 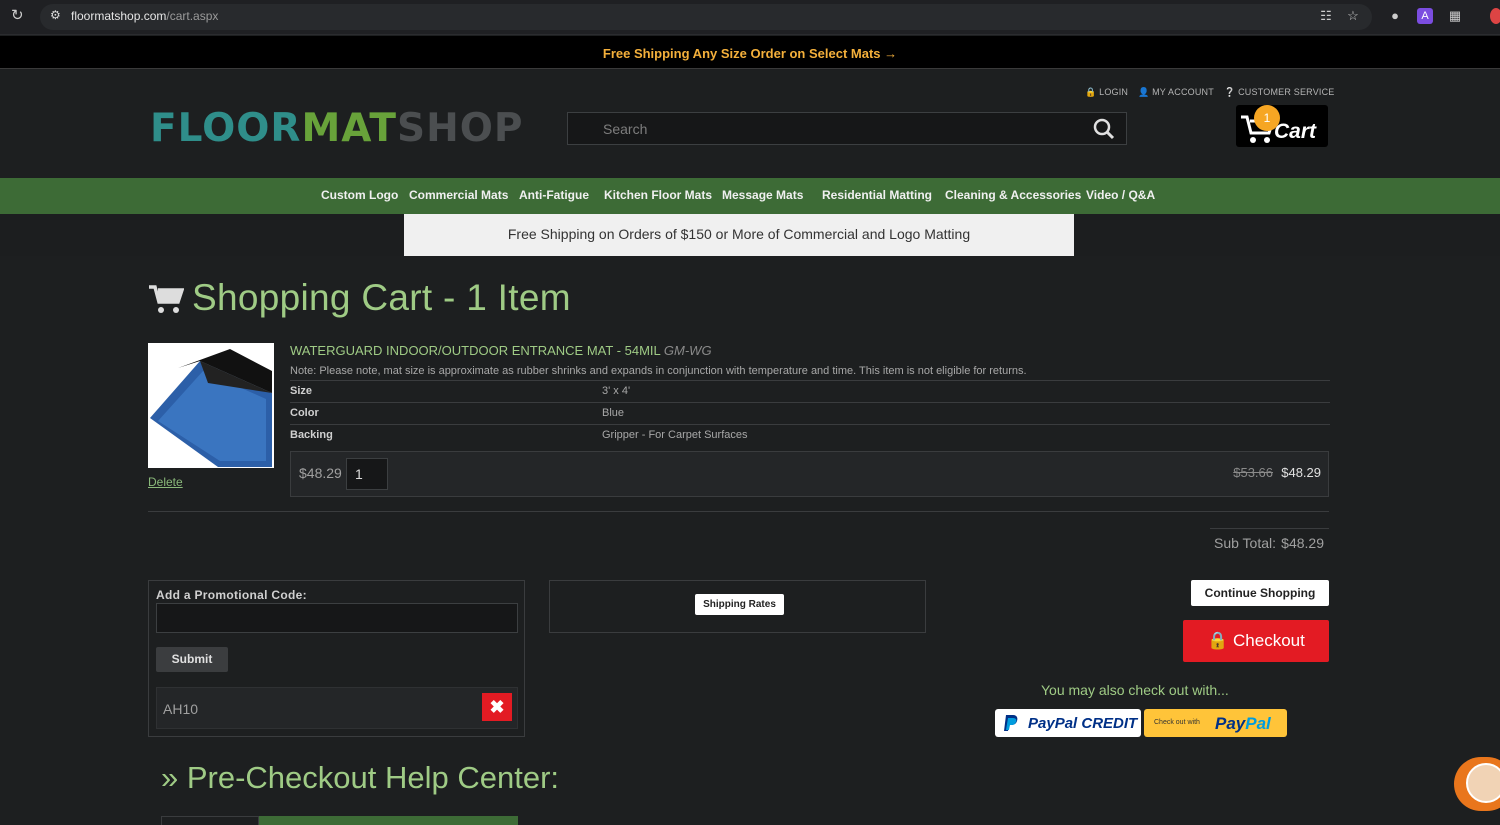 What do you see at coordinates (1013, 195) in the screenshot?
I see `nav-item-cleaning-accessories: Cleaning & Accessories` at bounding box center [1013, 195].